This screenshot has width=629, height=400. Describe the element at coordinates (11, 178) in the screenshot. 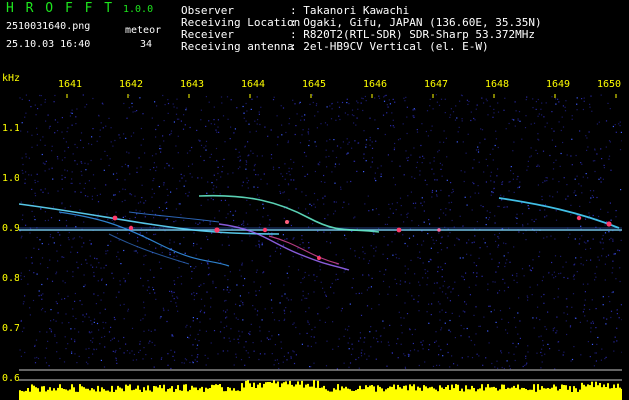

I see `y-tick-1-0: 1.0` at that location.